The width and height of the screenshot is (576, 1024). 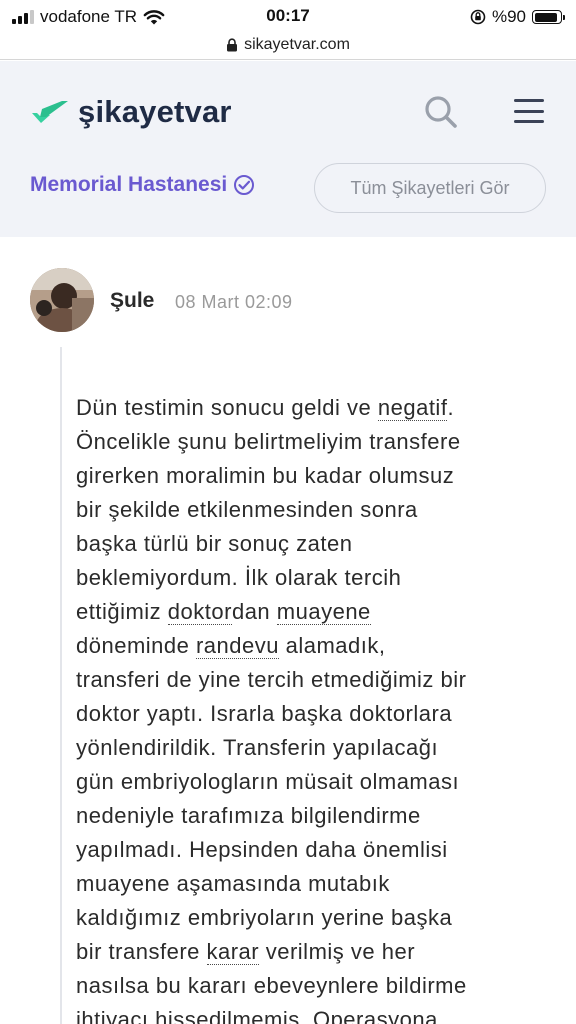 What do you see at coordinates (234, 302) in the screenshot?
I see `complaint-date: 08 Mart 02:09` at bounding box center [234, 302].